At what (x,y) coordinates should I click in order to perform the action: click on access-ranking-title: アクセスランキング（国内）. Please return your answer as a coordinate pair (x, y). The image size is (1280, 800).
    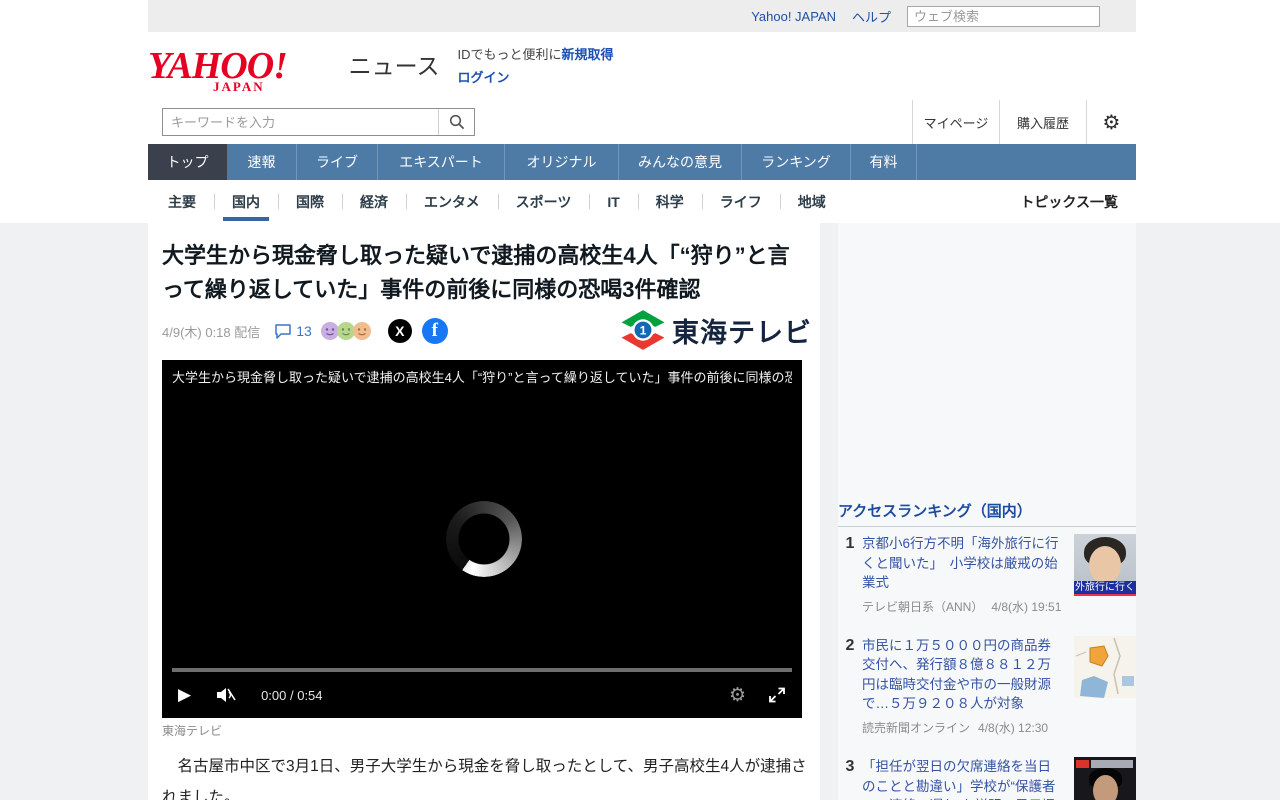
    Looking at the image, I should click on (935, 510).